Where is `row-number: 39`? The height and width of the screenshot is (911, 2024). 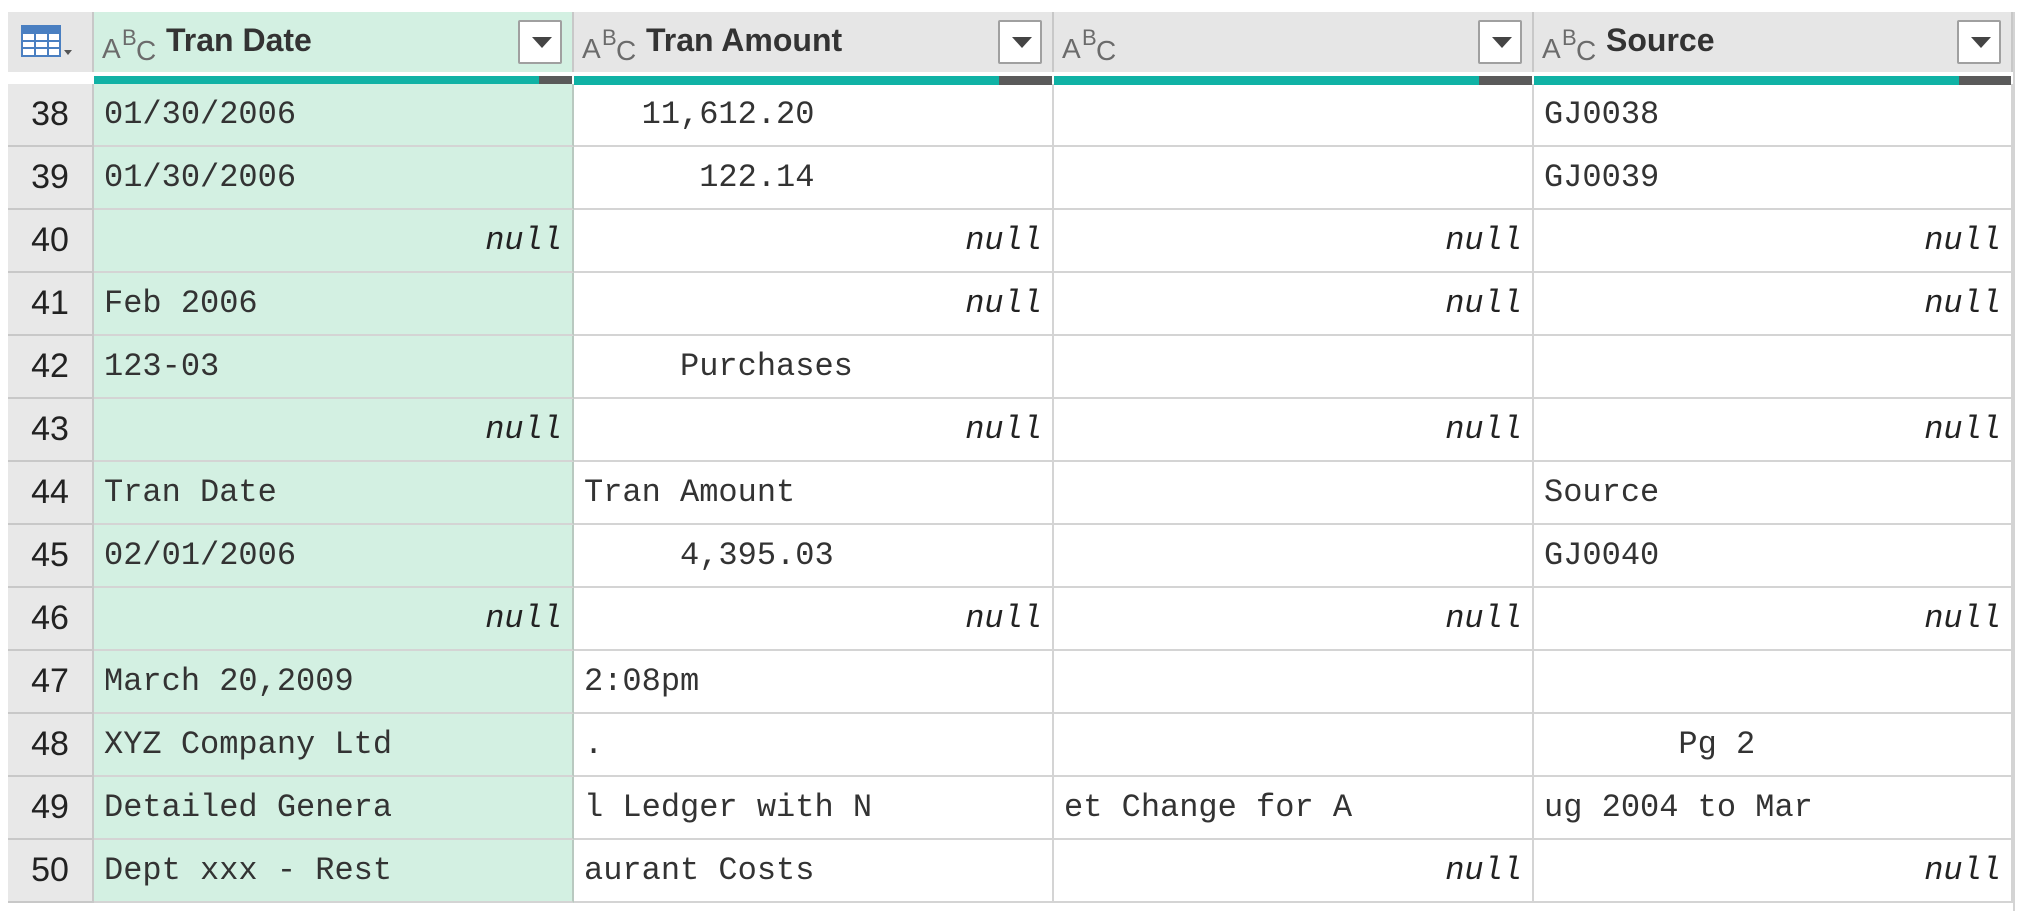
row-number: 39 is located at coordinates (51, 178).